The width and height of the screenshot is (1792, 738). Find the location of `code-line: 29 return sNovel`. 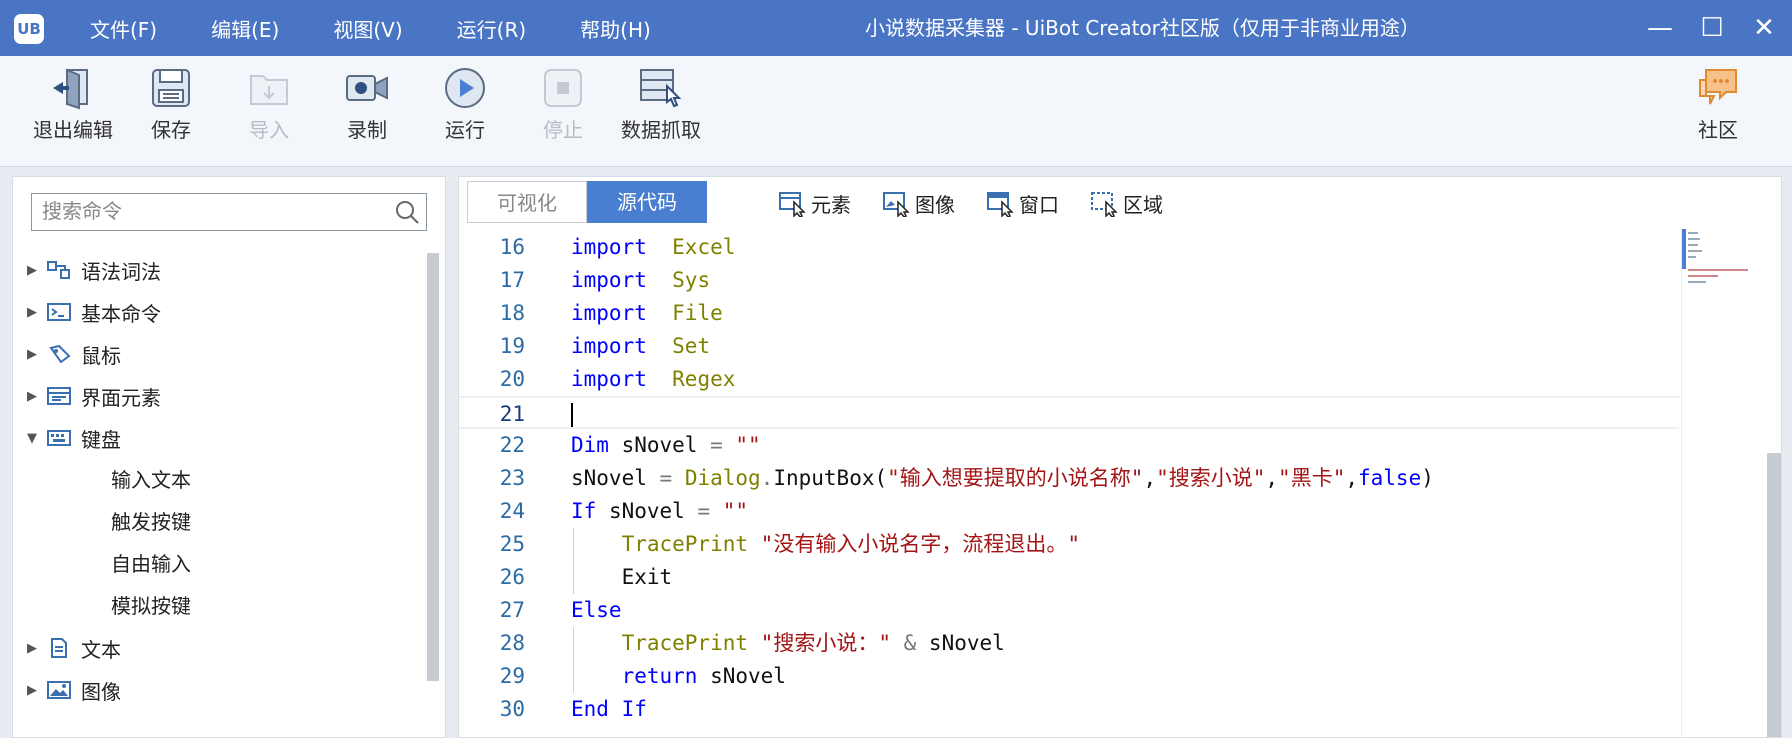

code-line: 29 return sNovel is located at coordinates (1069, 676).